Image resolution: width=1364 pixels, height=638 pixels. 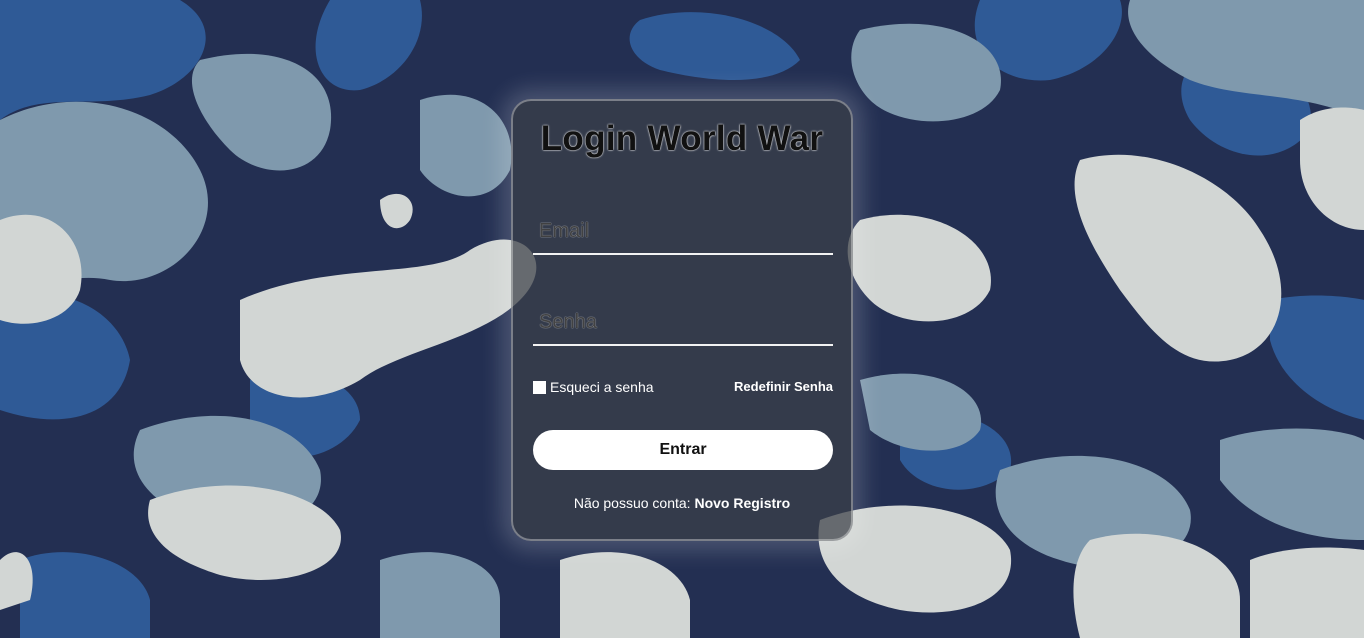 I want to click on password-input, so click(x=683, y=322).